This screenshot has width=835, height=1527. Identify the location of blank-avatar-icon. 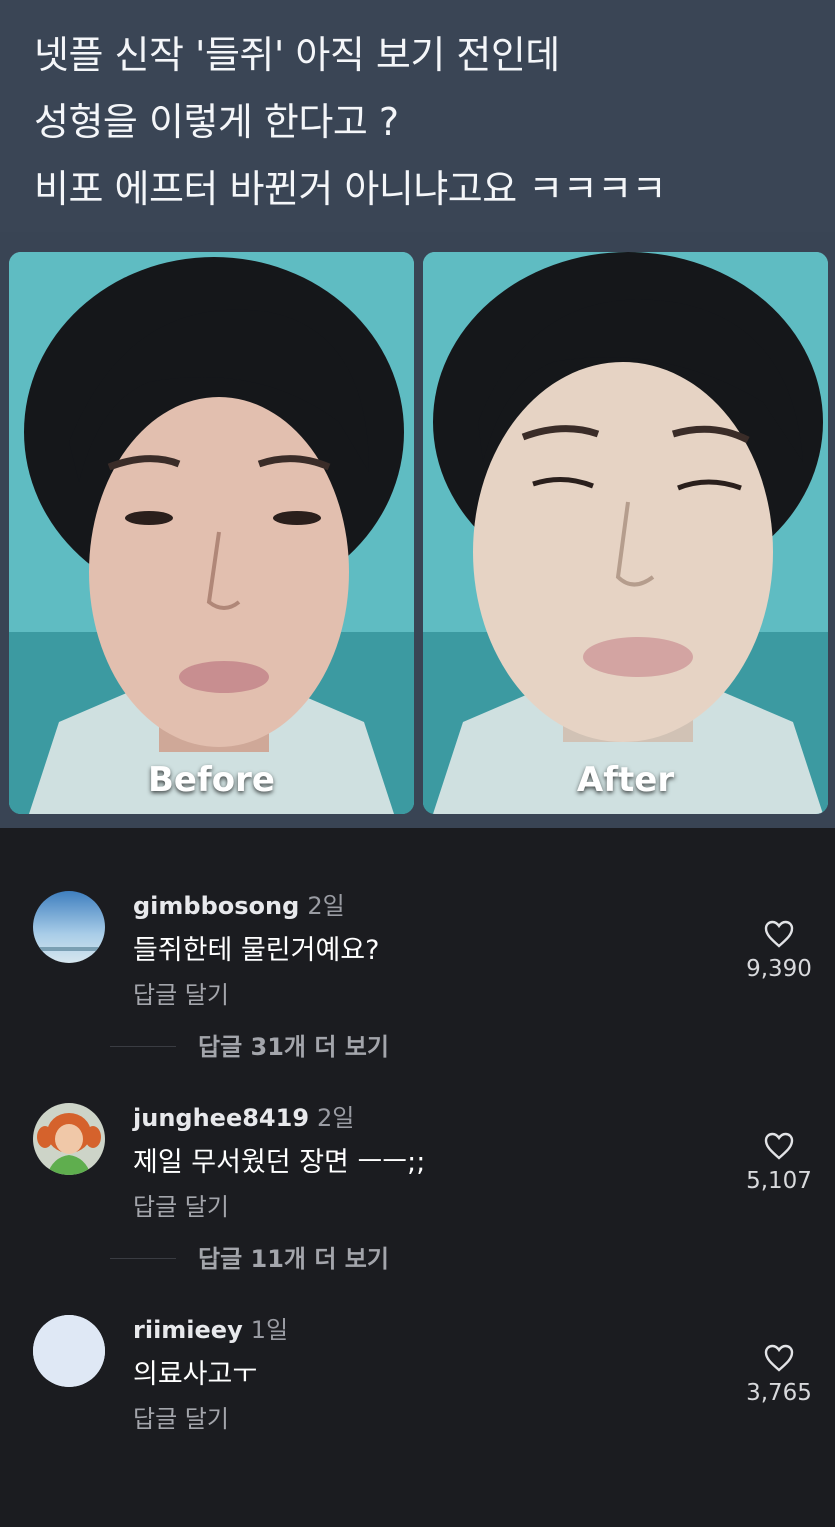
(69, 1351).